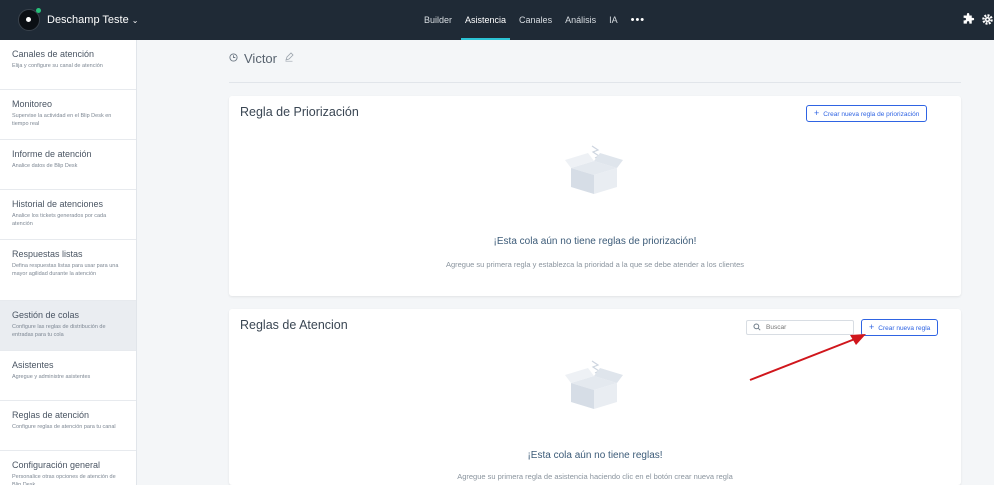 The width and height of the screenshot is (994, 485). I want to click on create-rule-button: + Crear nueva regla, so click(900, 327).